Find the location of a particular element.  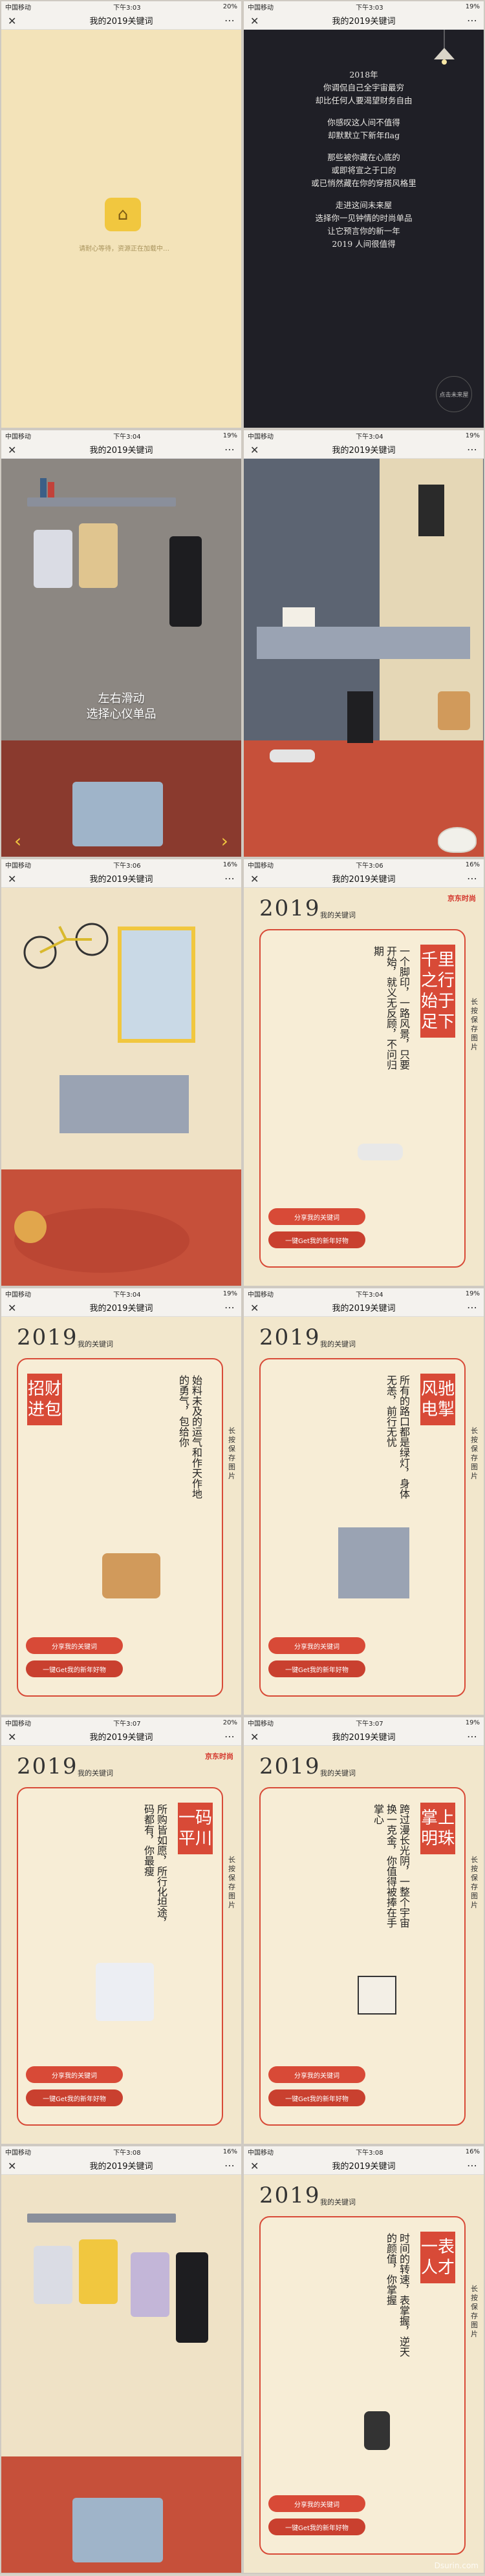

hanging-cardigan is located at coordinates (150, 2284).